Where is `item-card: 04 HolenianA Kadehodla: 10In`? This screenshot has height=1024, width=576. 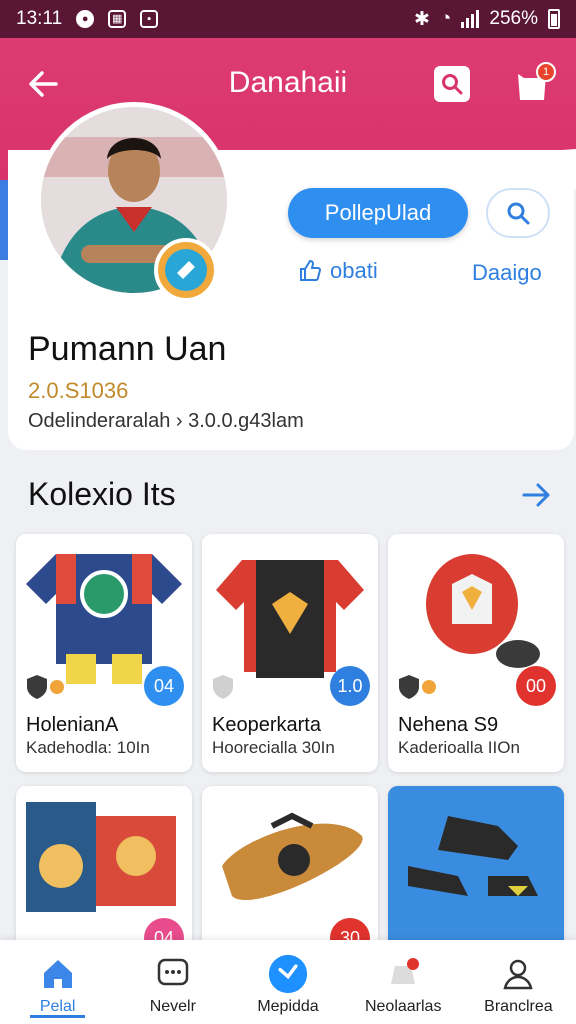 item-card: 04 HolenianA Kadehodla: 10In is located at coordinates (104, 653).